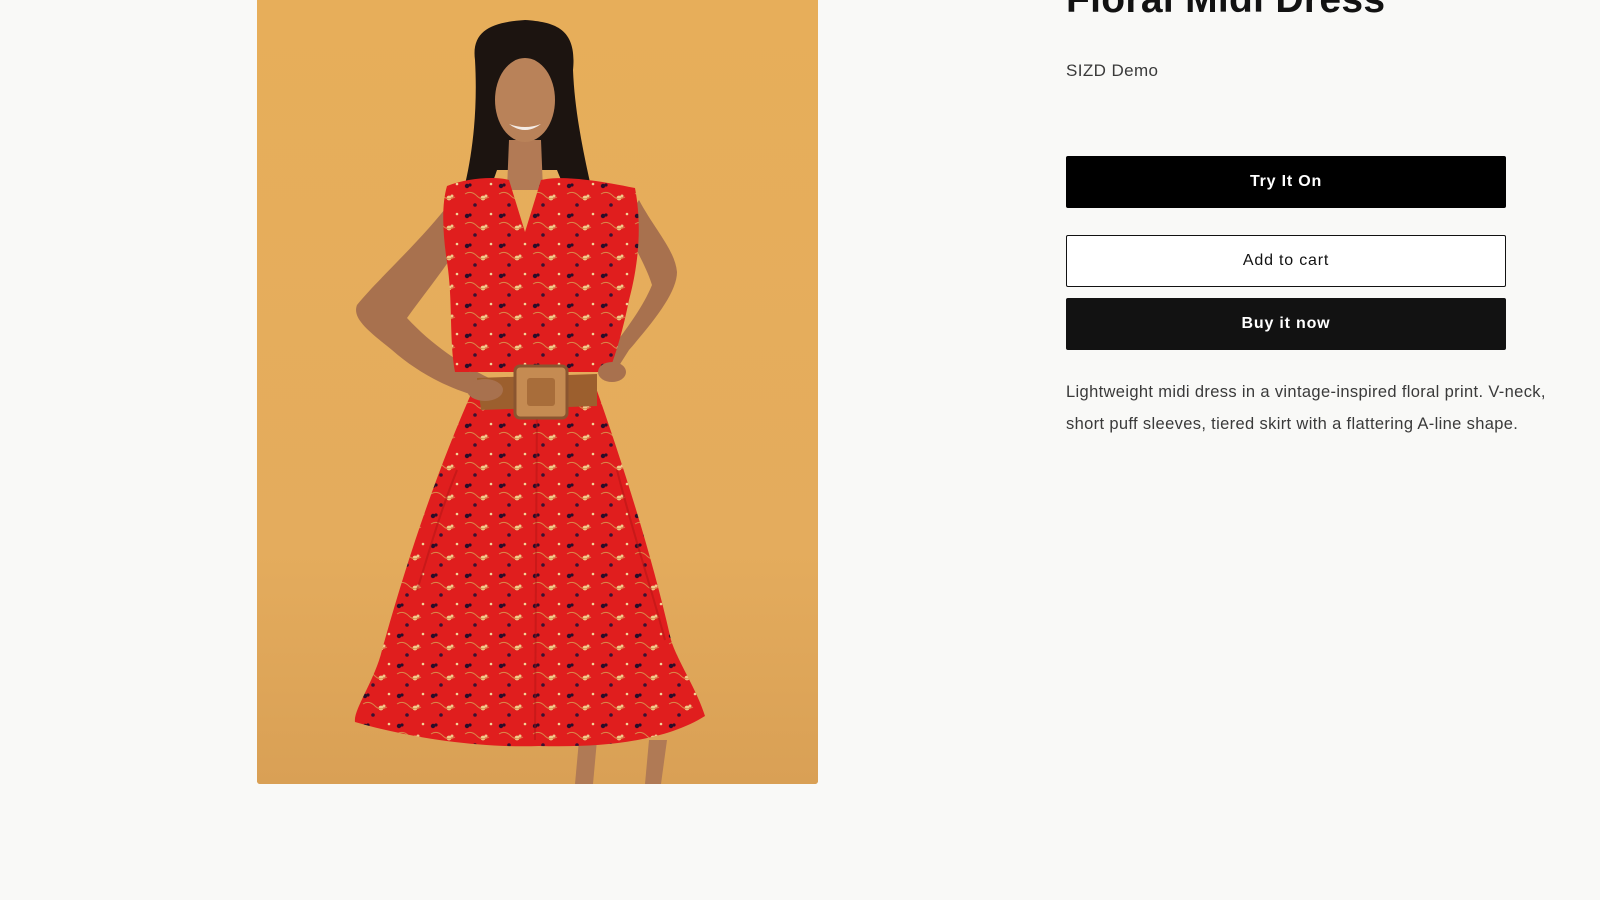 This screenshot has height=900, width=1600. I want to click on product-title: Floral Midi Dress, so click(1225, 11).